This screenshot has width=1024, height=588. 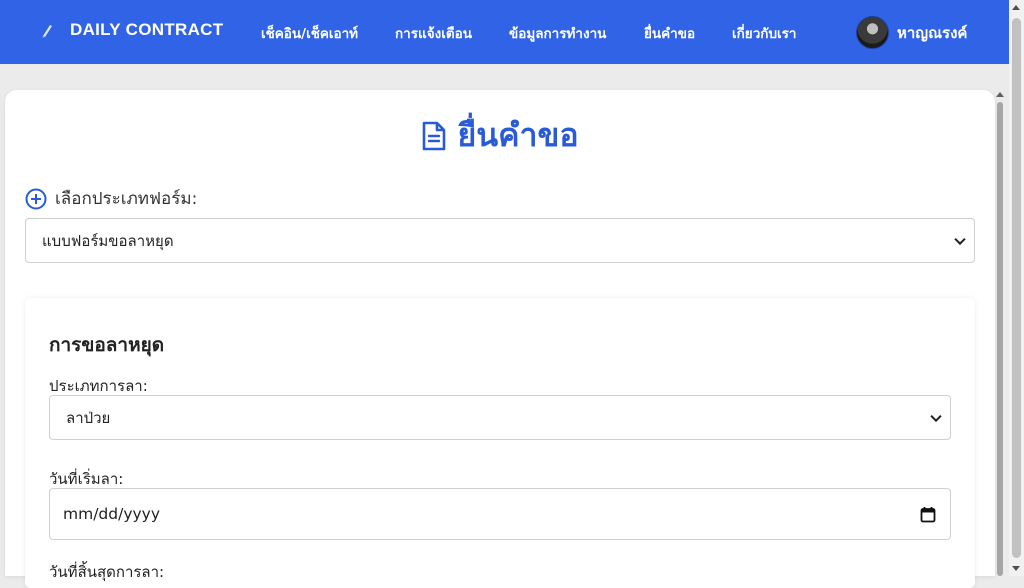 What do you see at coordinates (112, 514) in the screenshot?
I see `start-date-placeholder: mm/dd/yyyy` at bounding box center [112, 514].